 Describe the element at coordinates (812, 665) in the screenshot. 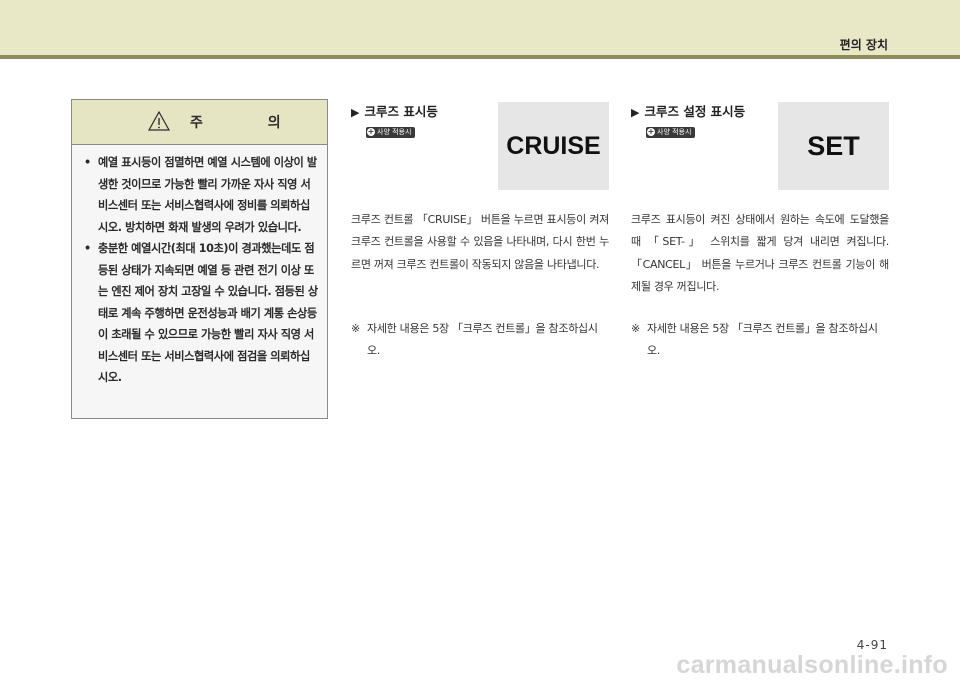

I see `watermark: carmanualsonline.info` at that location.